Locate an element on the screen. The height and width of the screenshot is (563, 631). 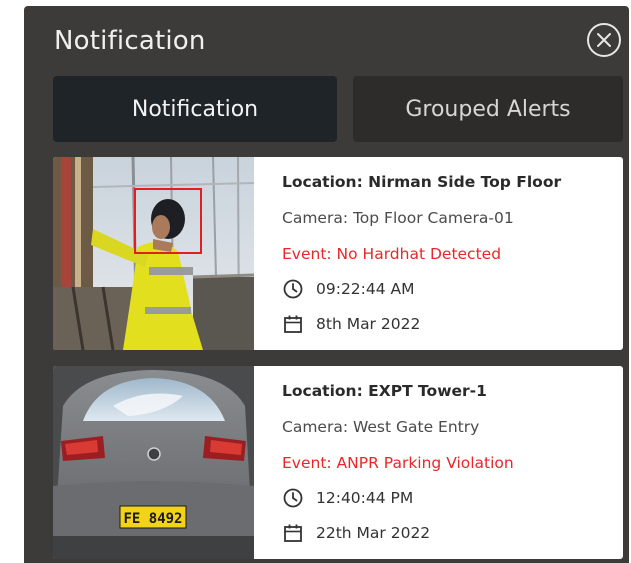
date-text: 22th Mar 2022 is located at coordinates (373, 533).